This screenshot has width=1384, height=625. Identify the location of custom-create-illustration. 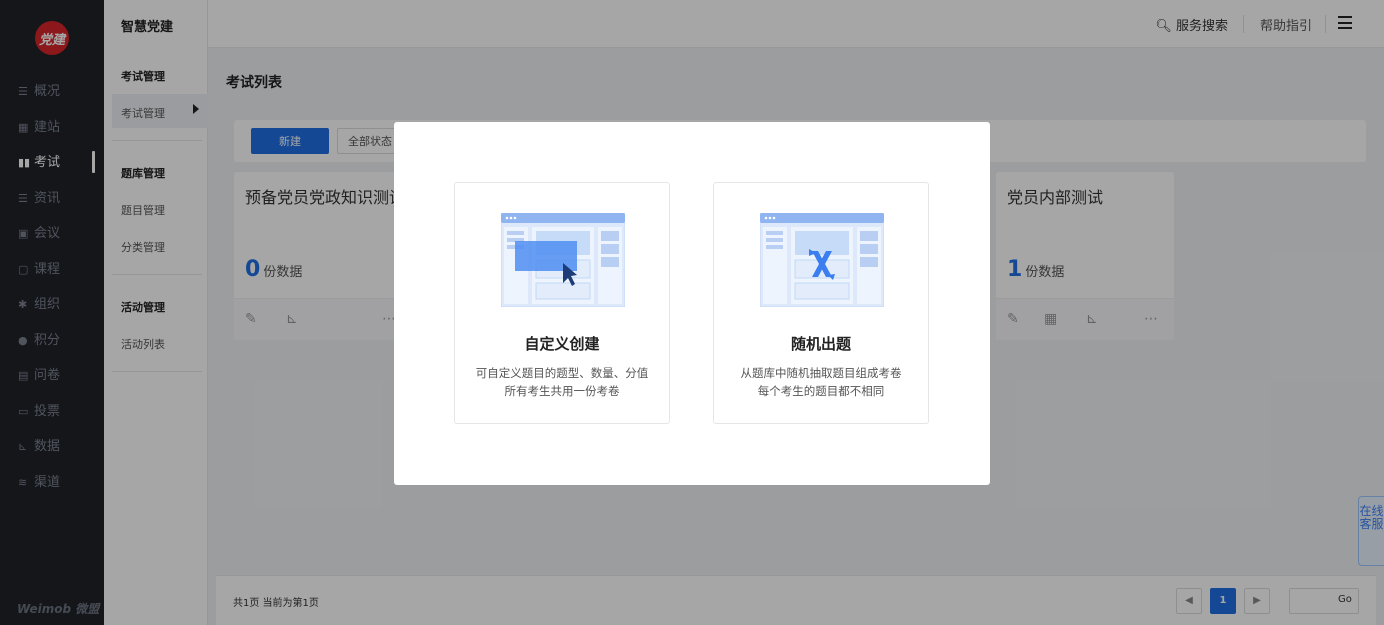
(563, 260).